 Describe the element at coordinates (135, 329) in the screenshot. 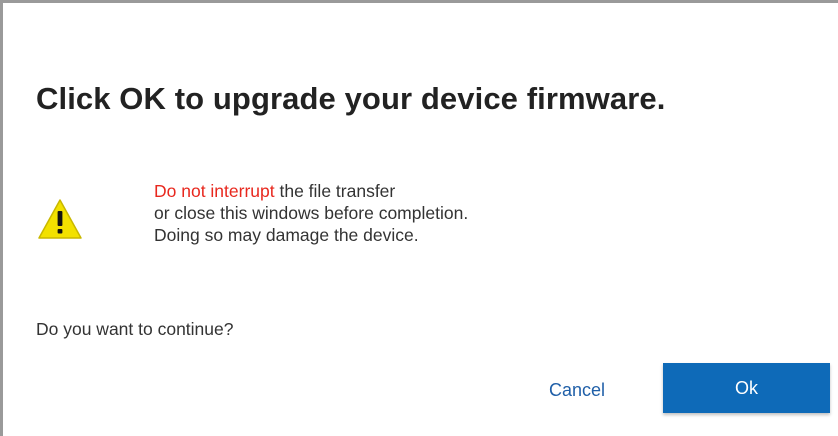

I see `confirmation-question: Do you want to continue?` at that location.